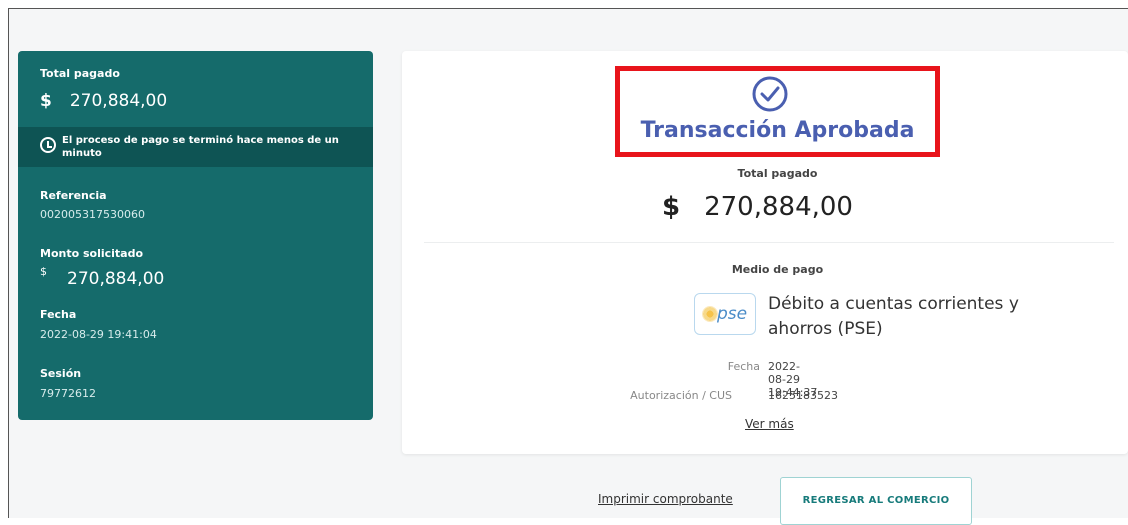 This screenshot has height=525, width=1128. I want to click on pse-logo: pse, so click(725, 314).